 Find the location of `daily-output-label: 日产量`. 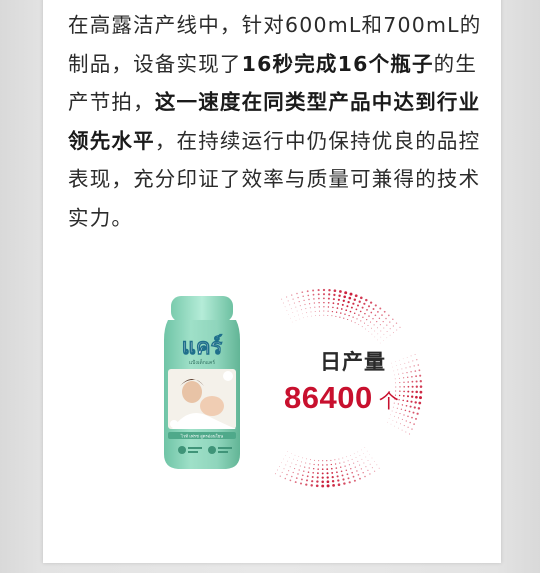

daily-output-label: 日产量 is located at coordinates (353, 362).